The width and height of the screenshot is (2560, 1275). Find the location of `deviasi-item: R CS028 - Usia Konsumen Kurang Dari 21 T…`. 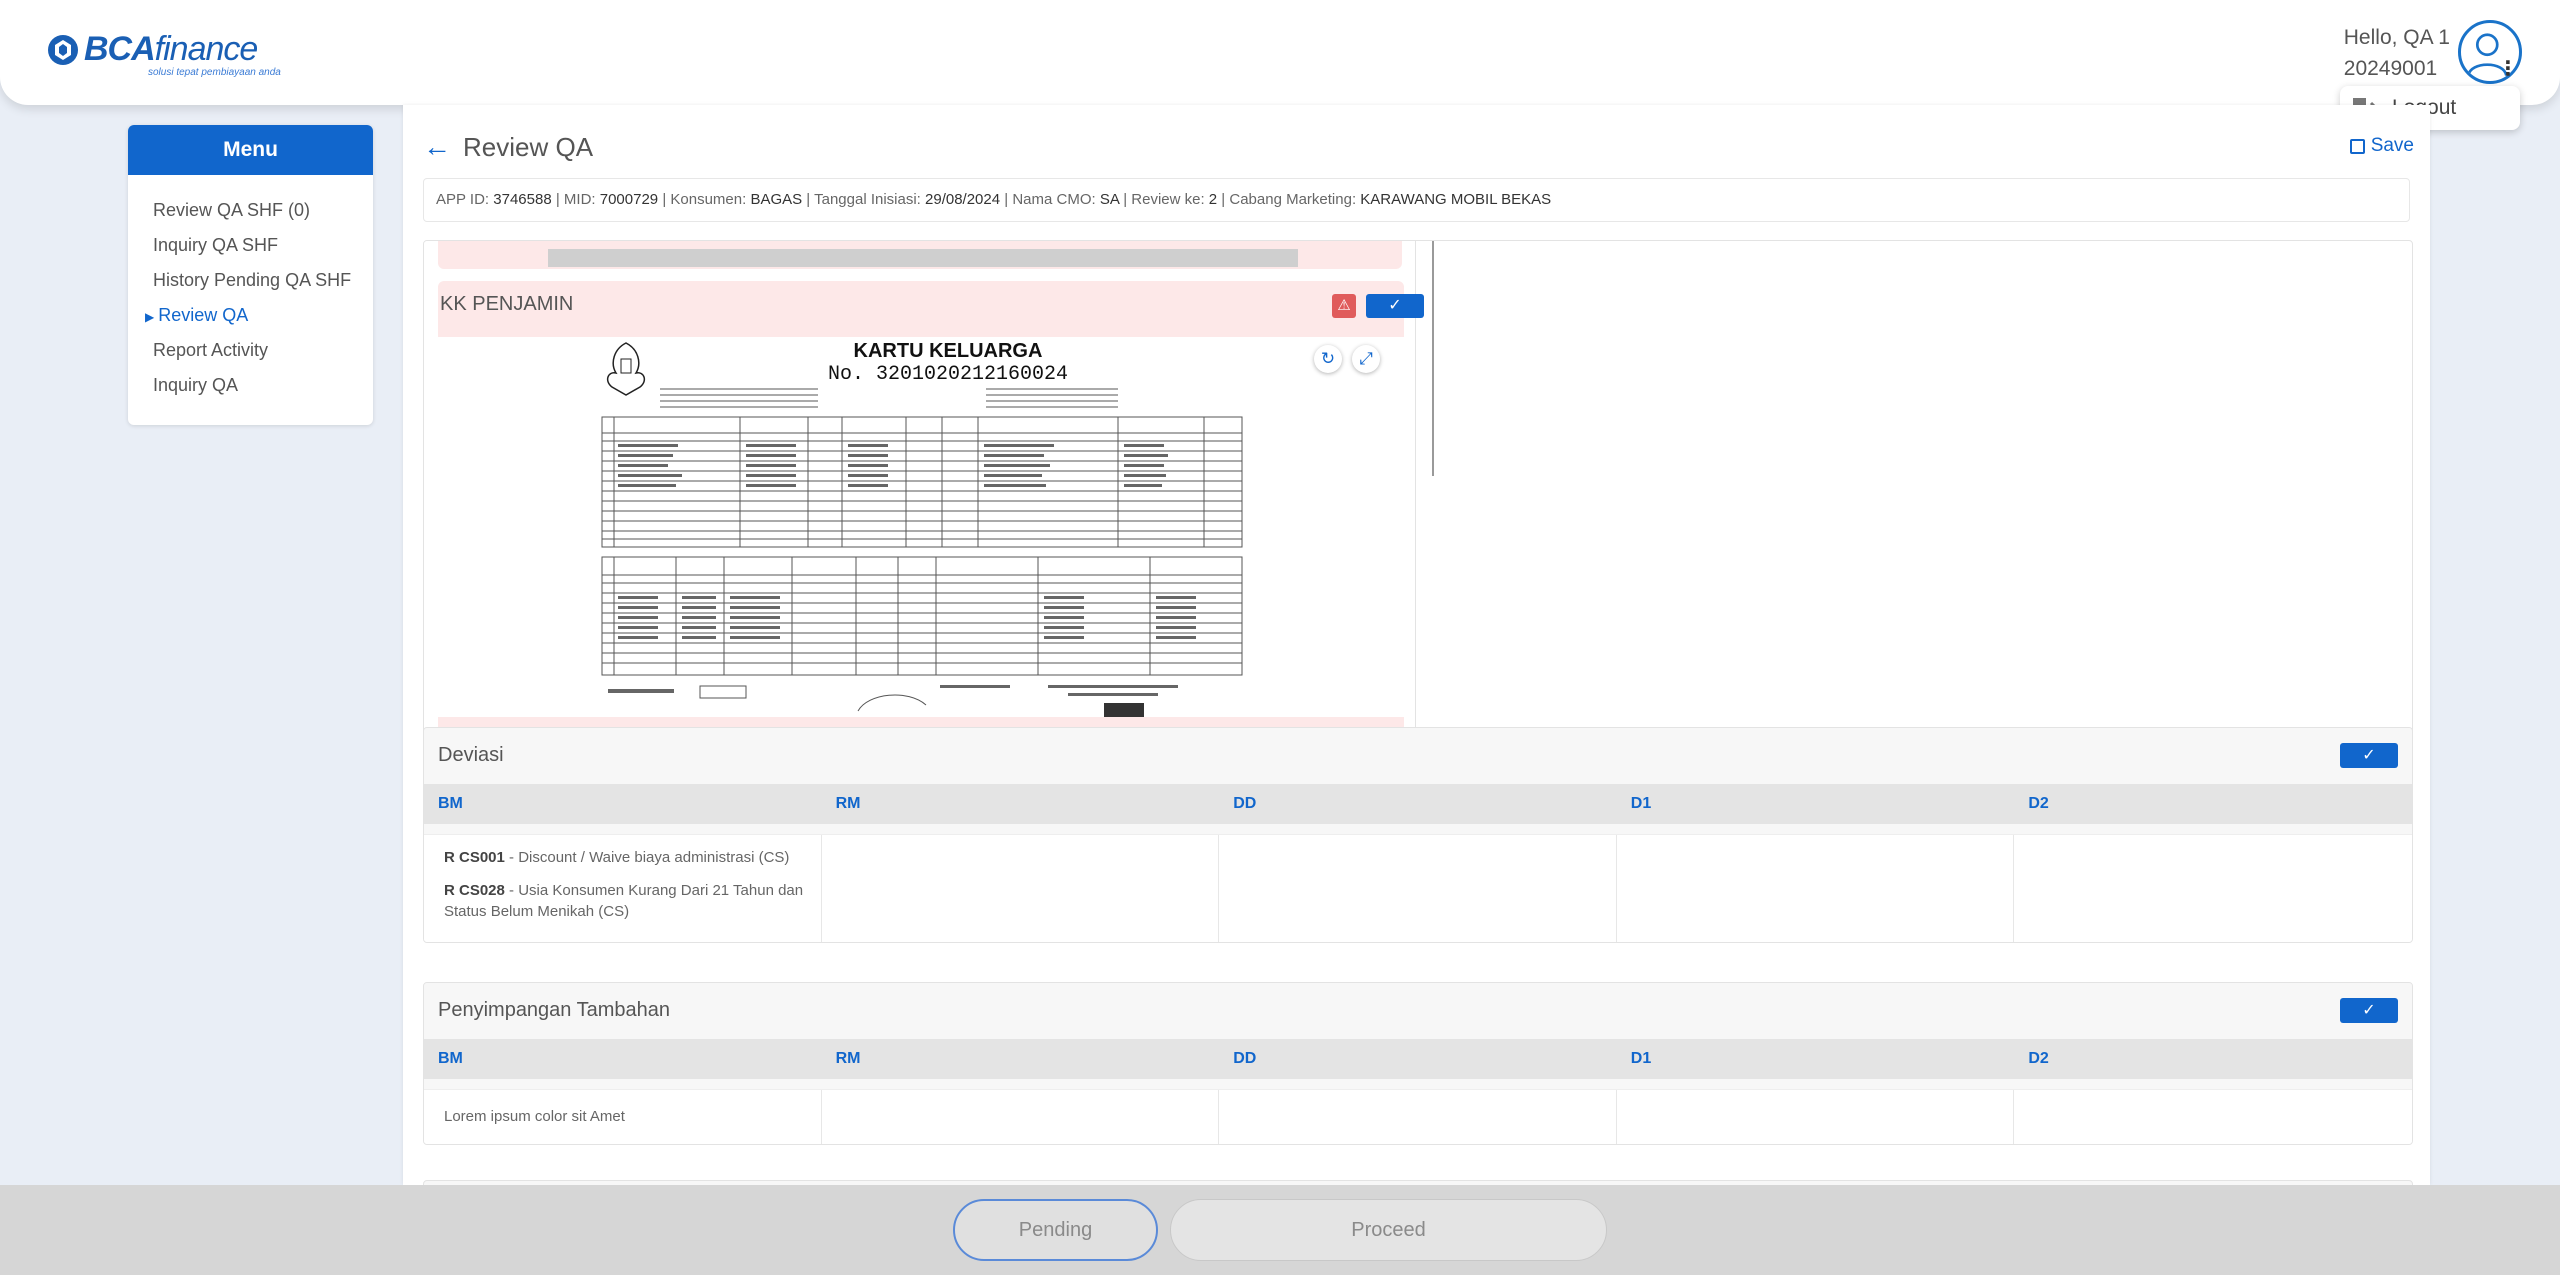

deviasi-item: R CS028 - Usia Konsumen Kurang Dari 21 T… is located at coordinates (625, 901).